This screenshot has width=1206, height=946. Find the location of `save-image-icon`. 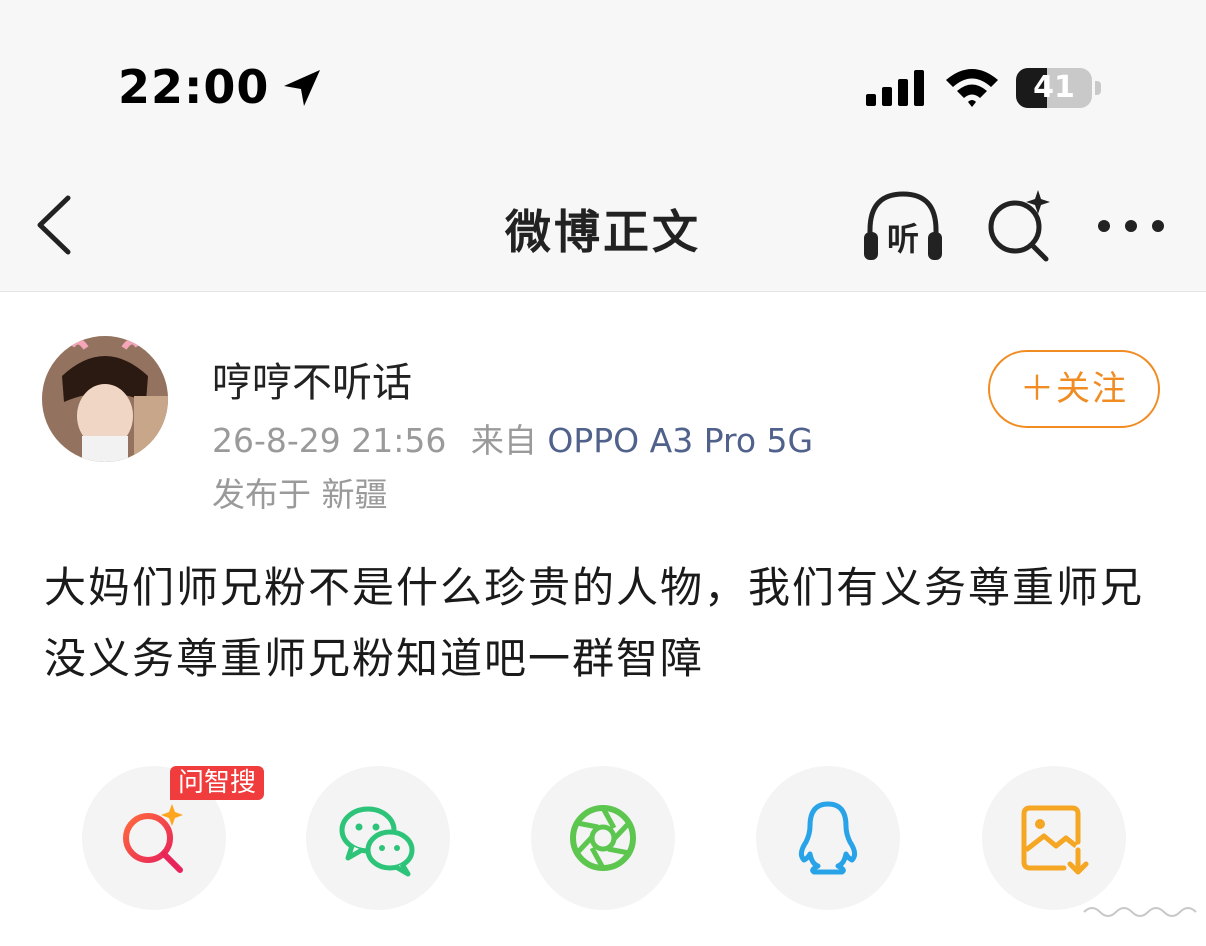

save-image-icon is located at coordinates (1055, 840).